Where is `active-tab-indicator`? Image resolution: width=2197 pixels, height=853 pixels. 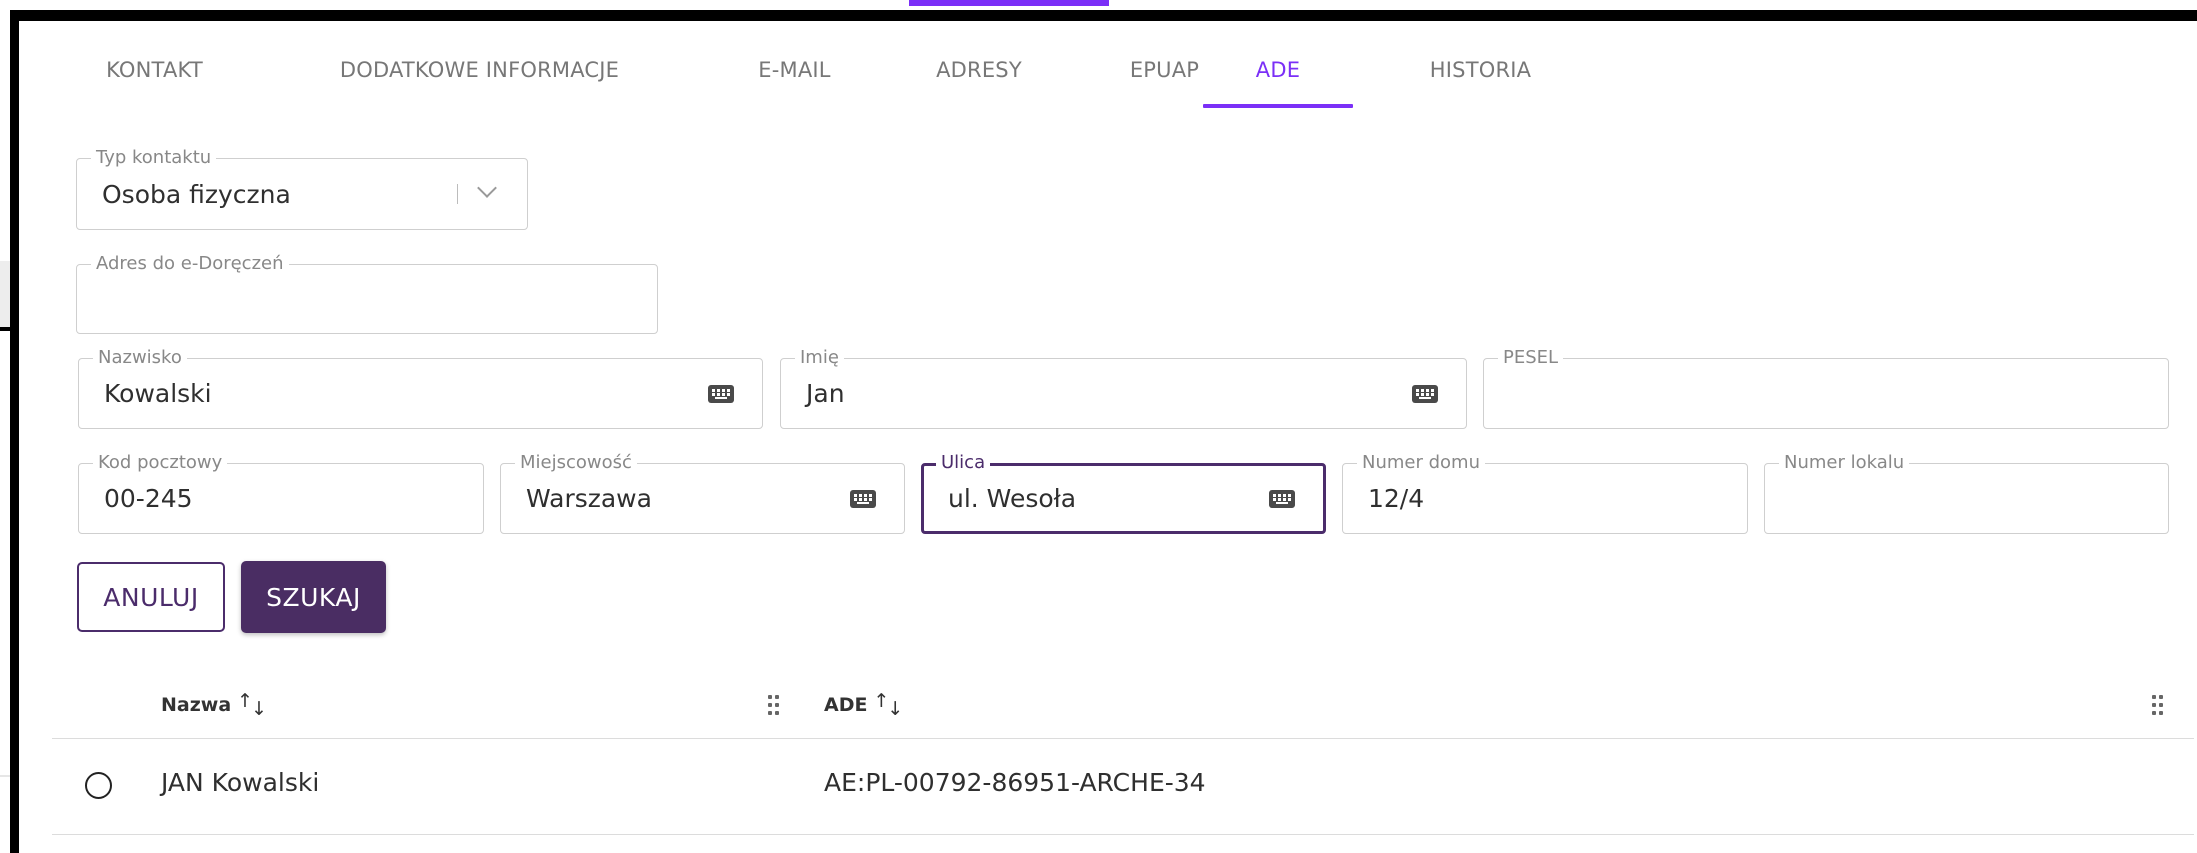
active-tab-indicator is located at coordinates (1278, 106).